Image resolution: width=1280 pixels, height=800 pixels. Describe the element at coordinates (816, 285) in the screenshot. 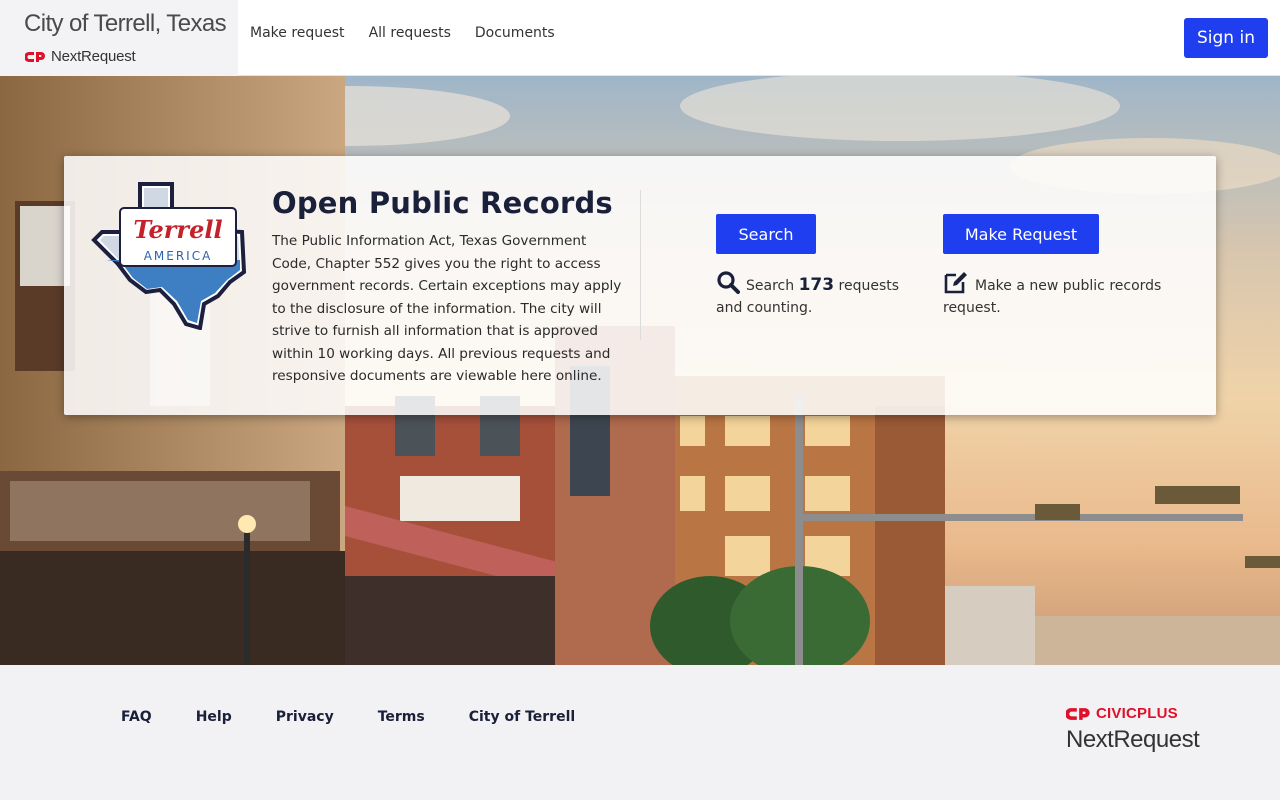

I see `request-count: 173` at that location.